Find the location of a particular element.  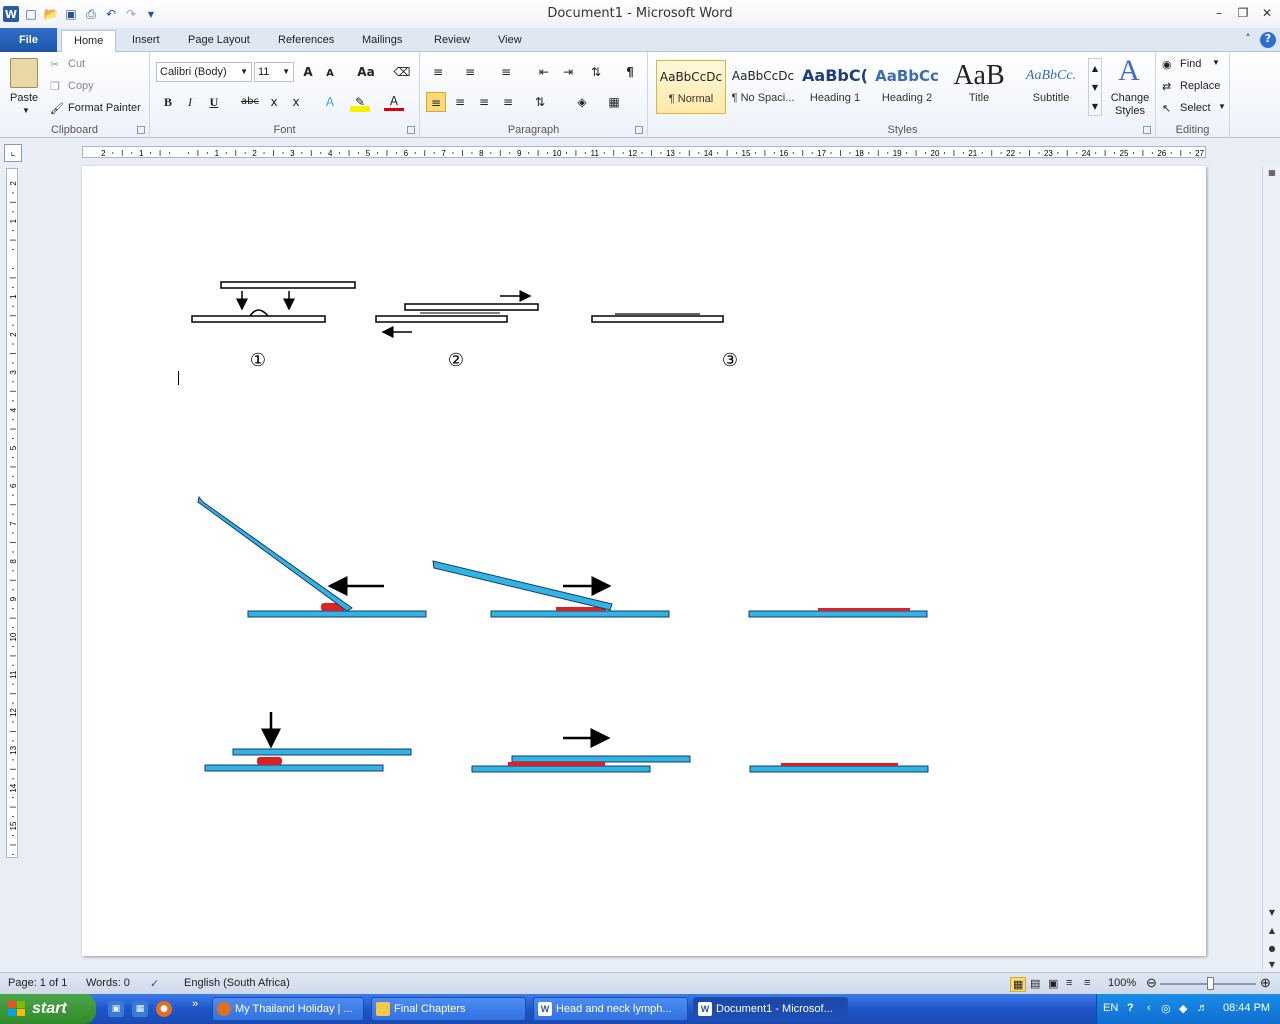

increase-indent-icon: ⇥ is located at coordinates (568, 72).